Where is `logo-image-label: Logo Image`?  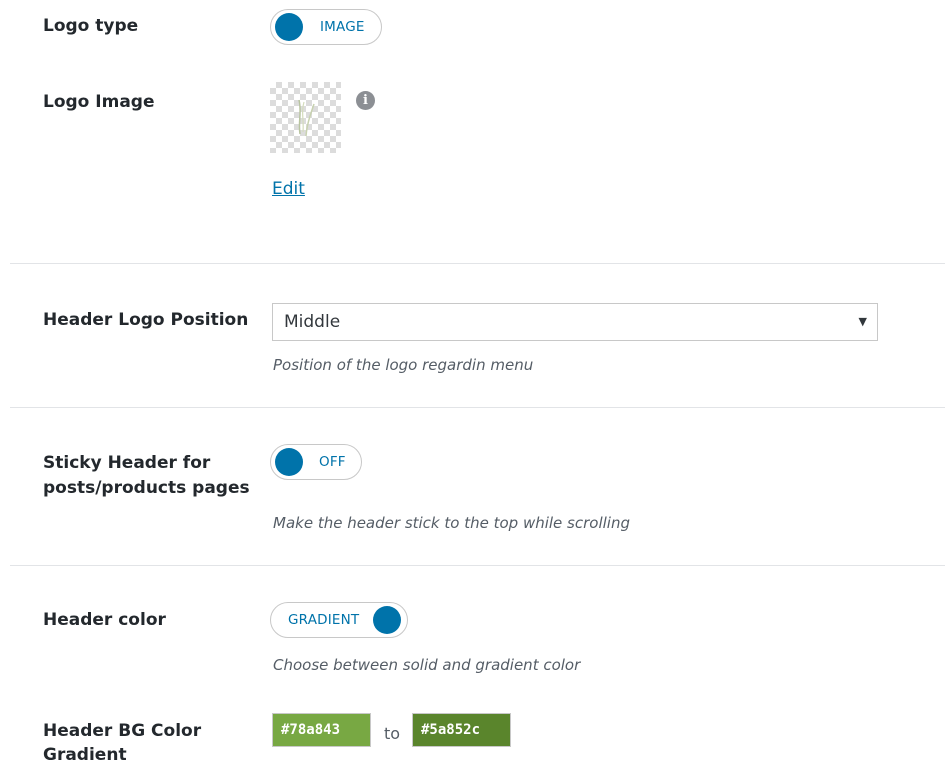 logo-image-label: Logo Image is located at coordinates (99, 102).